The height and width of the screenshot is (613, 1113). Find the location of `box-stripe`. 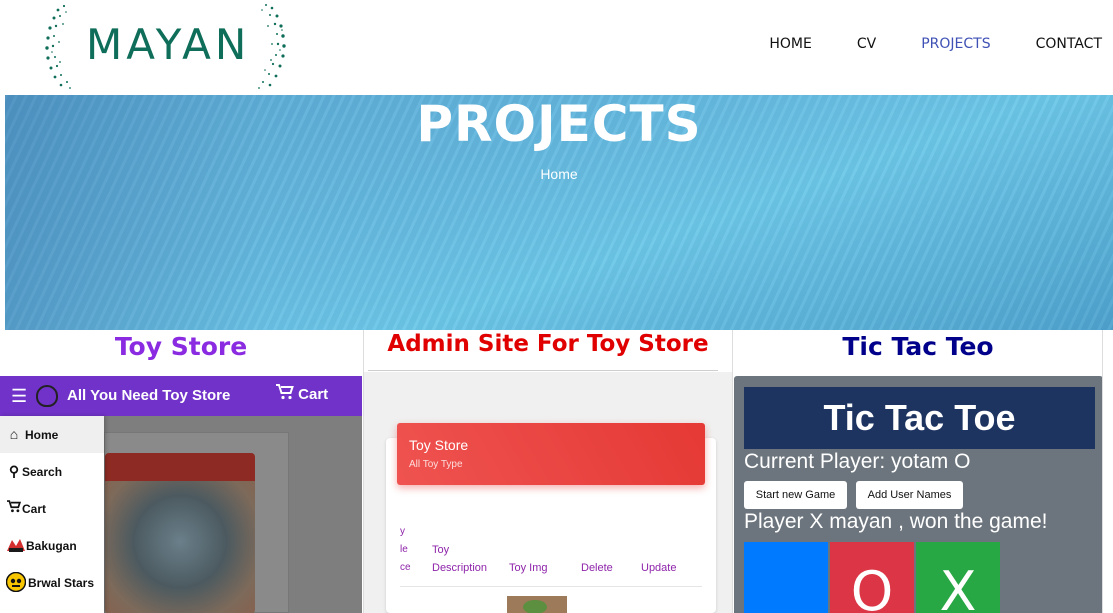

box-stripe is located at coordinates (180, 467).